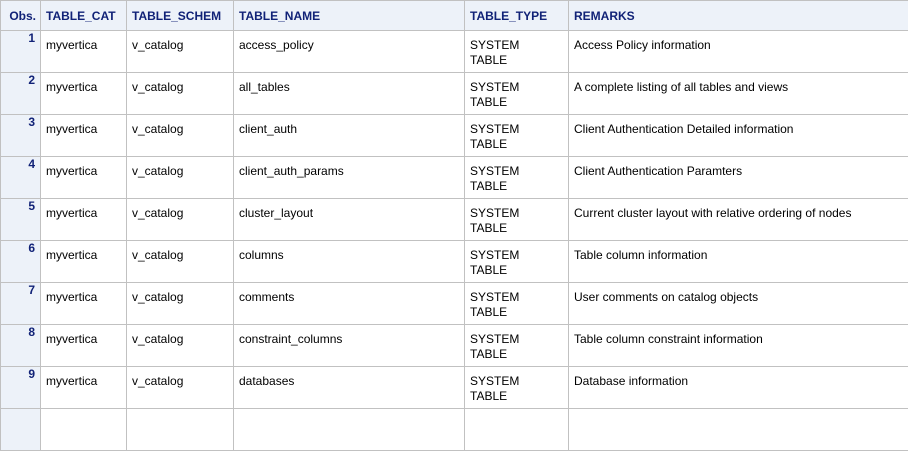 The width and height of the screenshot is (908, 451). What do you see at coordinates (349, 52) in the screenshot?
I see `table-name-cell: access_policy` at bounding box center [349, 52].